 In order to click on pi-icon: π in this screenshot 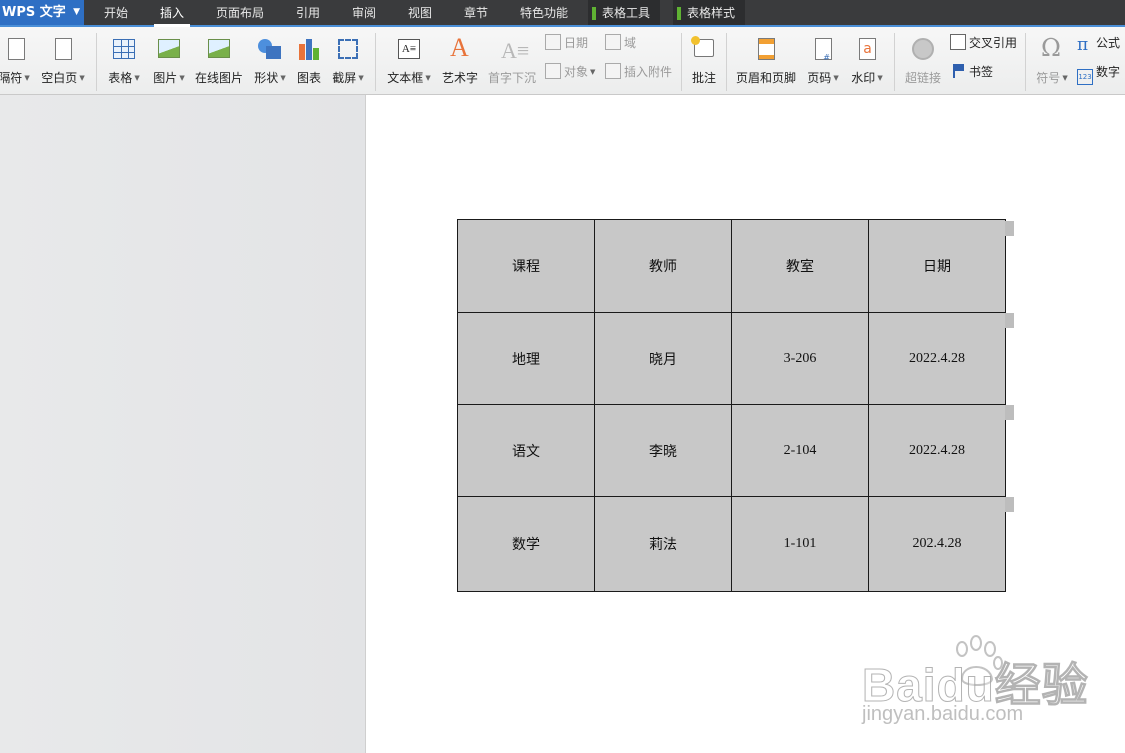, I will do `click(1083, 45)`.